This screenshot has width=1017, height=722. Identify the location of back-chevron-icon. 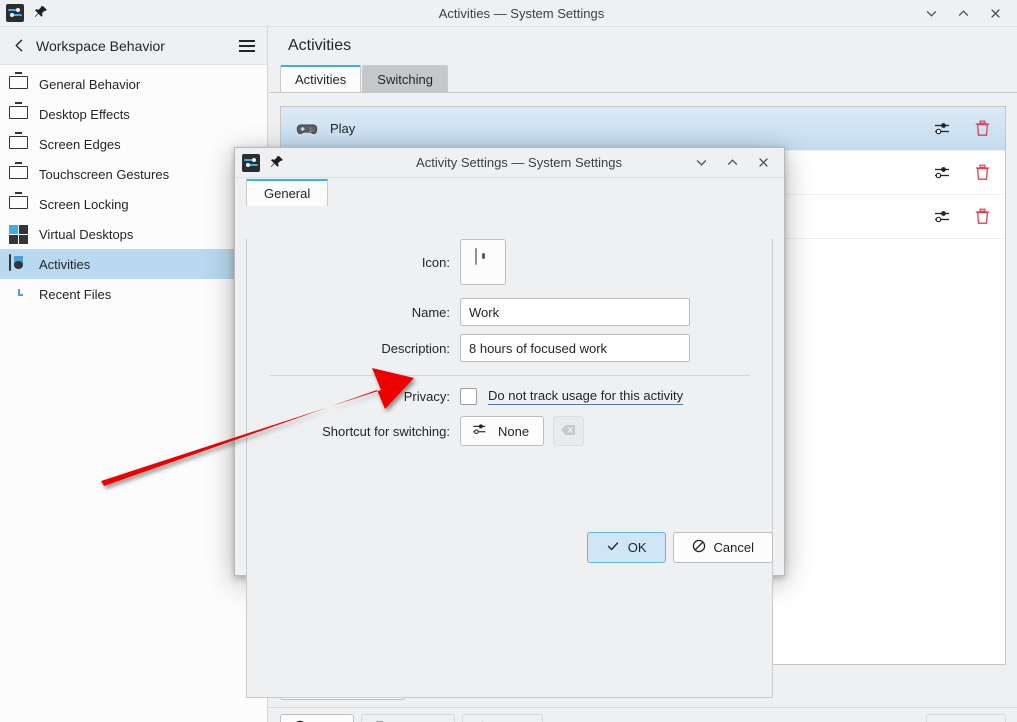
(19, 46).